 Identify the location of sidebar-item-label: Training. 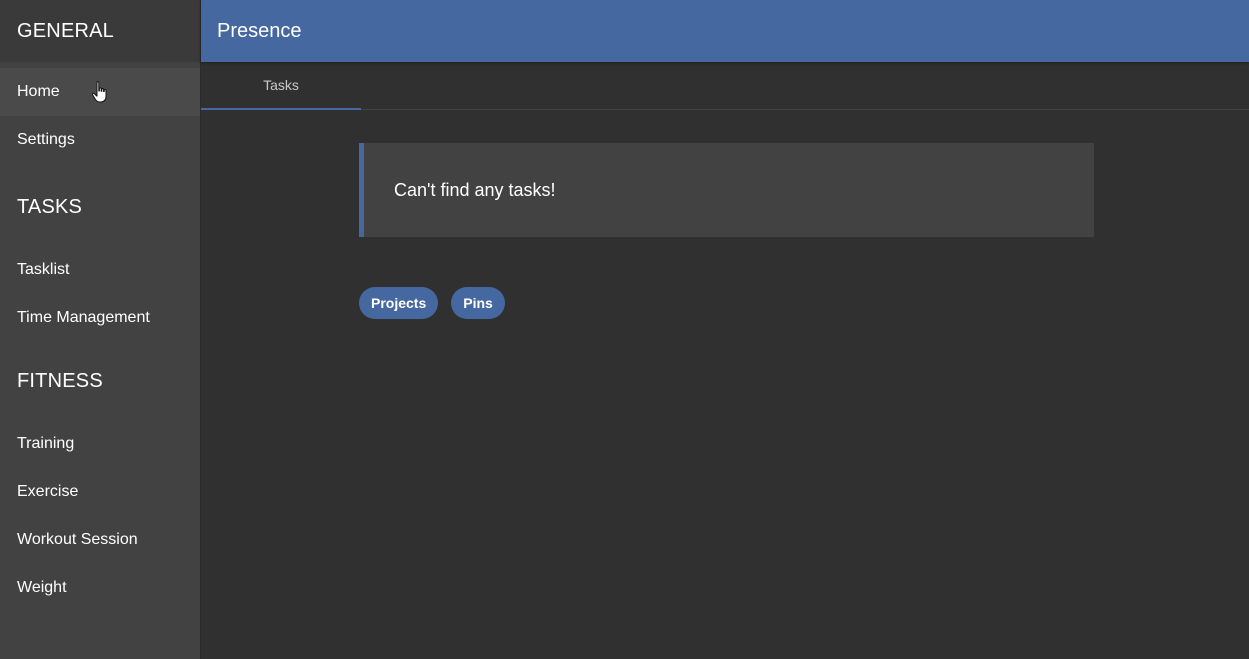
(46, 443).